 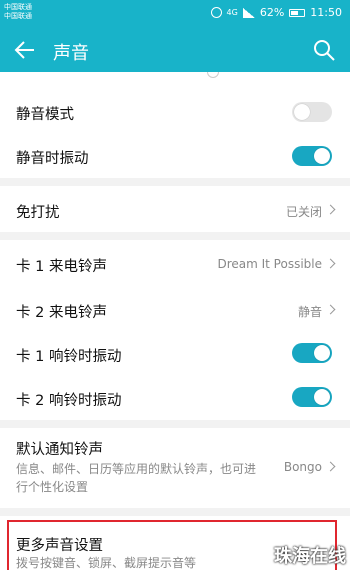 What do you see at coordinates (18, 7) in the screenshot?
I see `carrier-1: 中国联通` at bounding box center [18, 7].